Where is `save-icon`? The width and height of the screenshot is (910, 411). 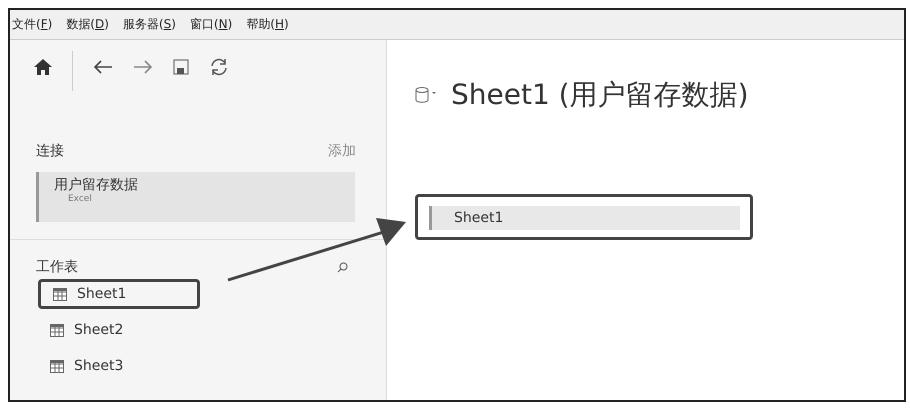 save-icon is located at coordinates (181, 67).